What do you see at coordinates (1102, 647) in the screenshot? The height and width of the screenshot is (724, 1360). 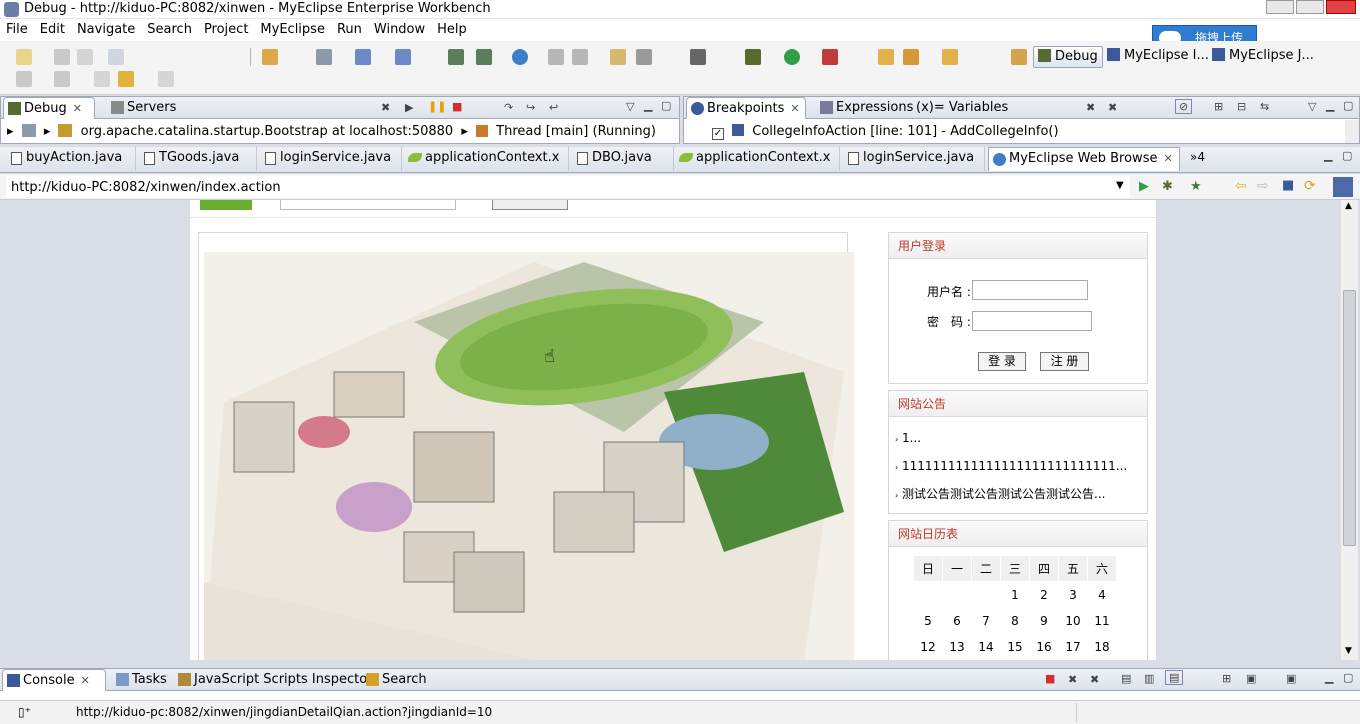 I see `calendar-day: 18` at bounding box center [1102, 647].